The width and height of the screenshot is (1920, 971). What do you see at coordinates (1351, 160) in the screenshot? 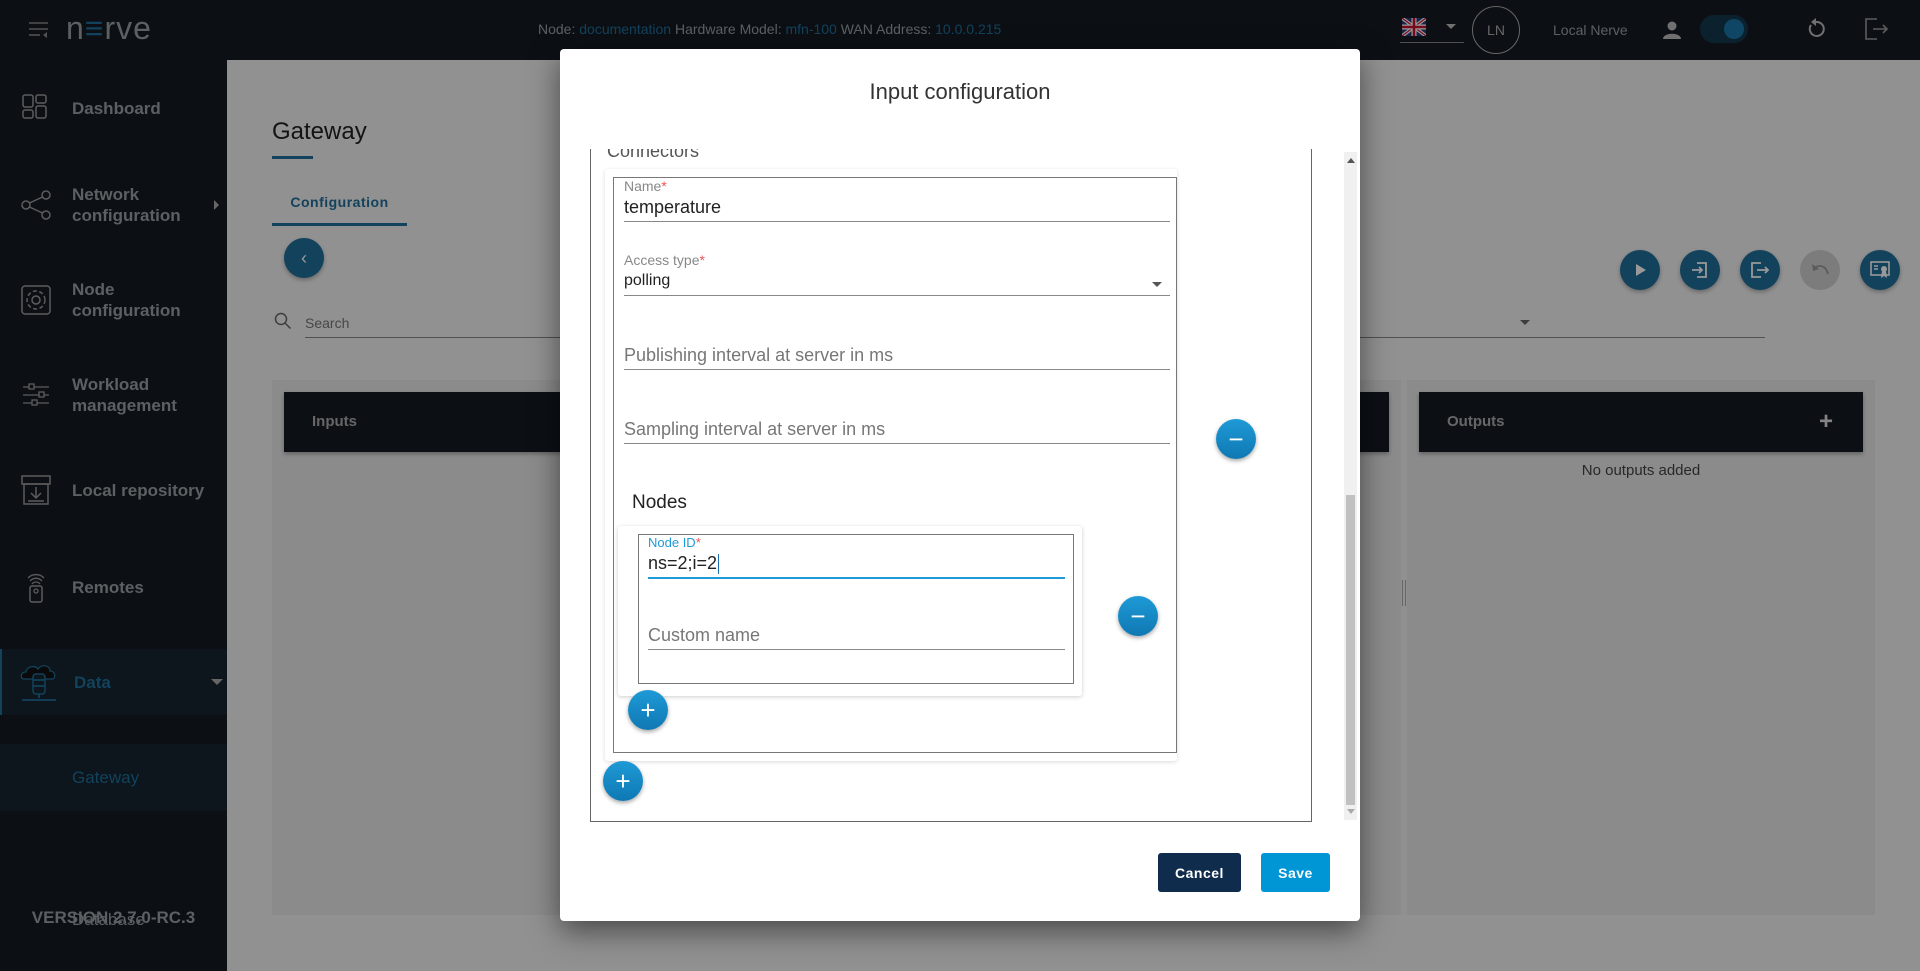
I see `scroll-up-arrow-icon` at bounding box center [1351, 160].